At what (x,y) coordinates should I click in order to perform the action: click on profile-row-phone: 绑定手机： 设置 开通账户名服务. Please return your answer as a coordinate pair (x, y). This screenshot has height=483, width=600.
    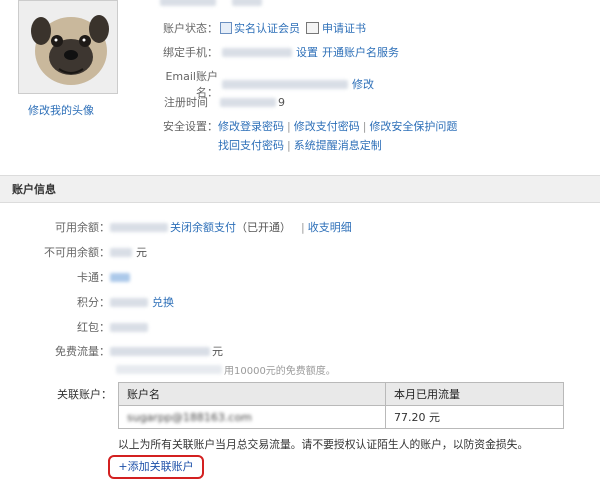
    Looking at the image, I should click on (273, 52).